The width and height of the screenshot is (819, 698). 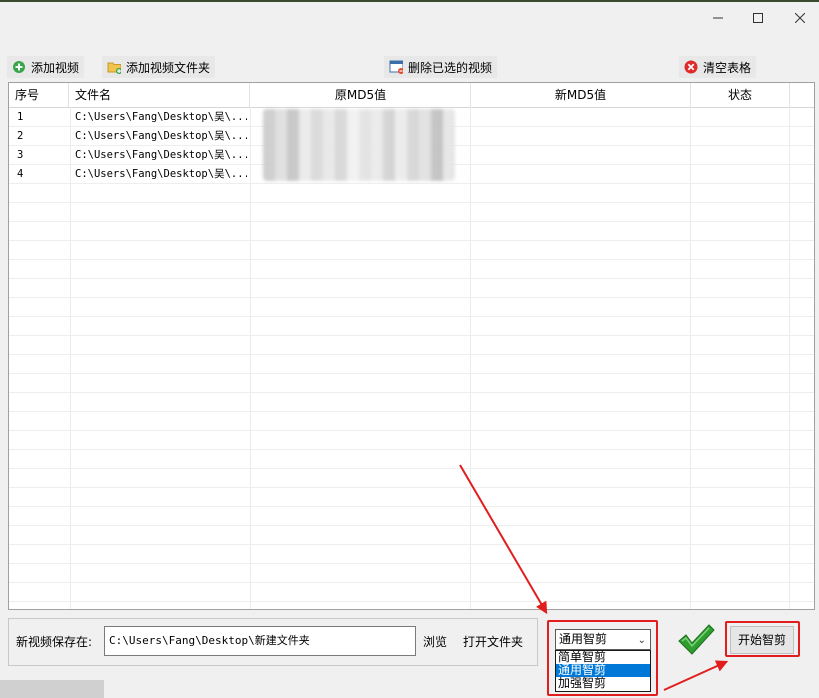 What do you see at coordinates (727, 67) in the screenshot?
I see `clear-table-label: 清空表格` at bounding box center [727, 67].